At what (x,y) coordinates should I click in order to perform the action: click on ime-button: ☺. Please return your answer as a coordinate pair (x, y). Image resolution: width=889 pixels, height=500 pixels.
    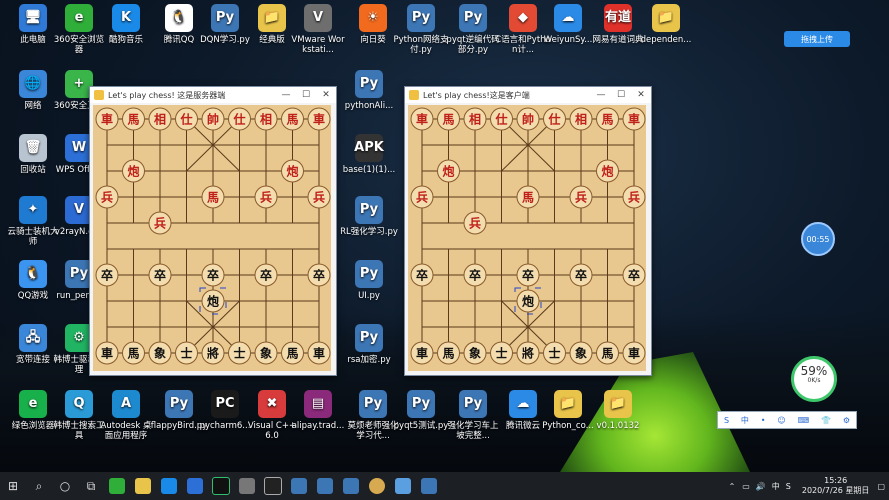
    Looking at the image, I should click on (781, 420).